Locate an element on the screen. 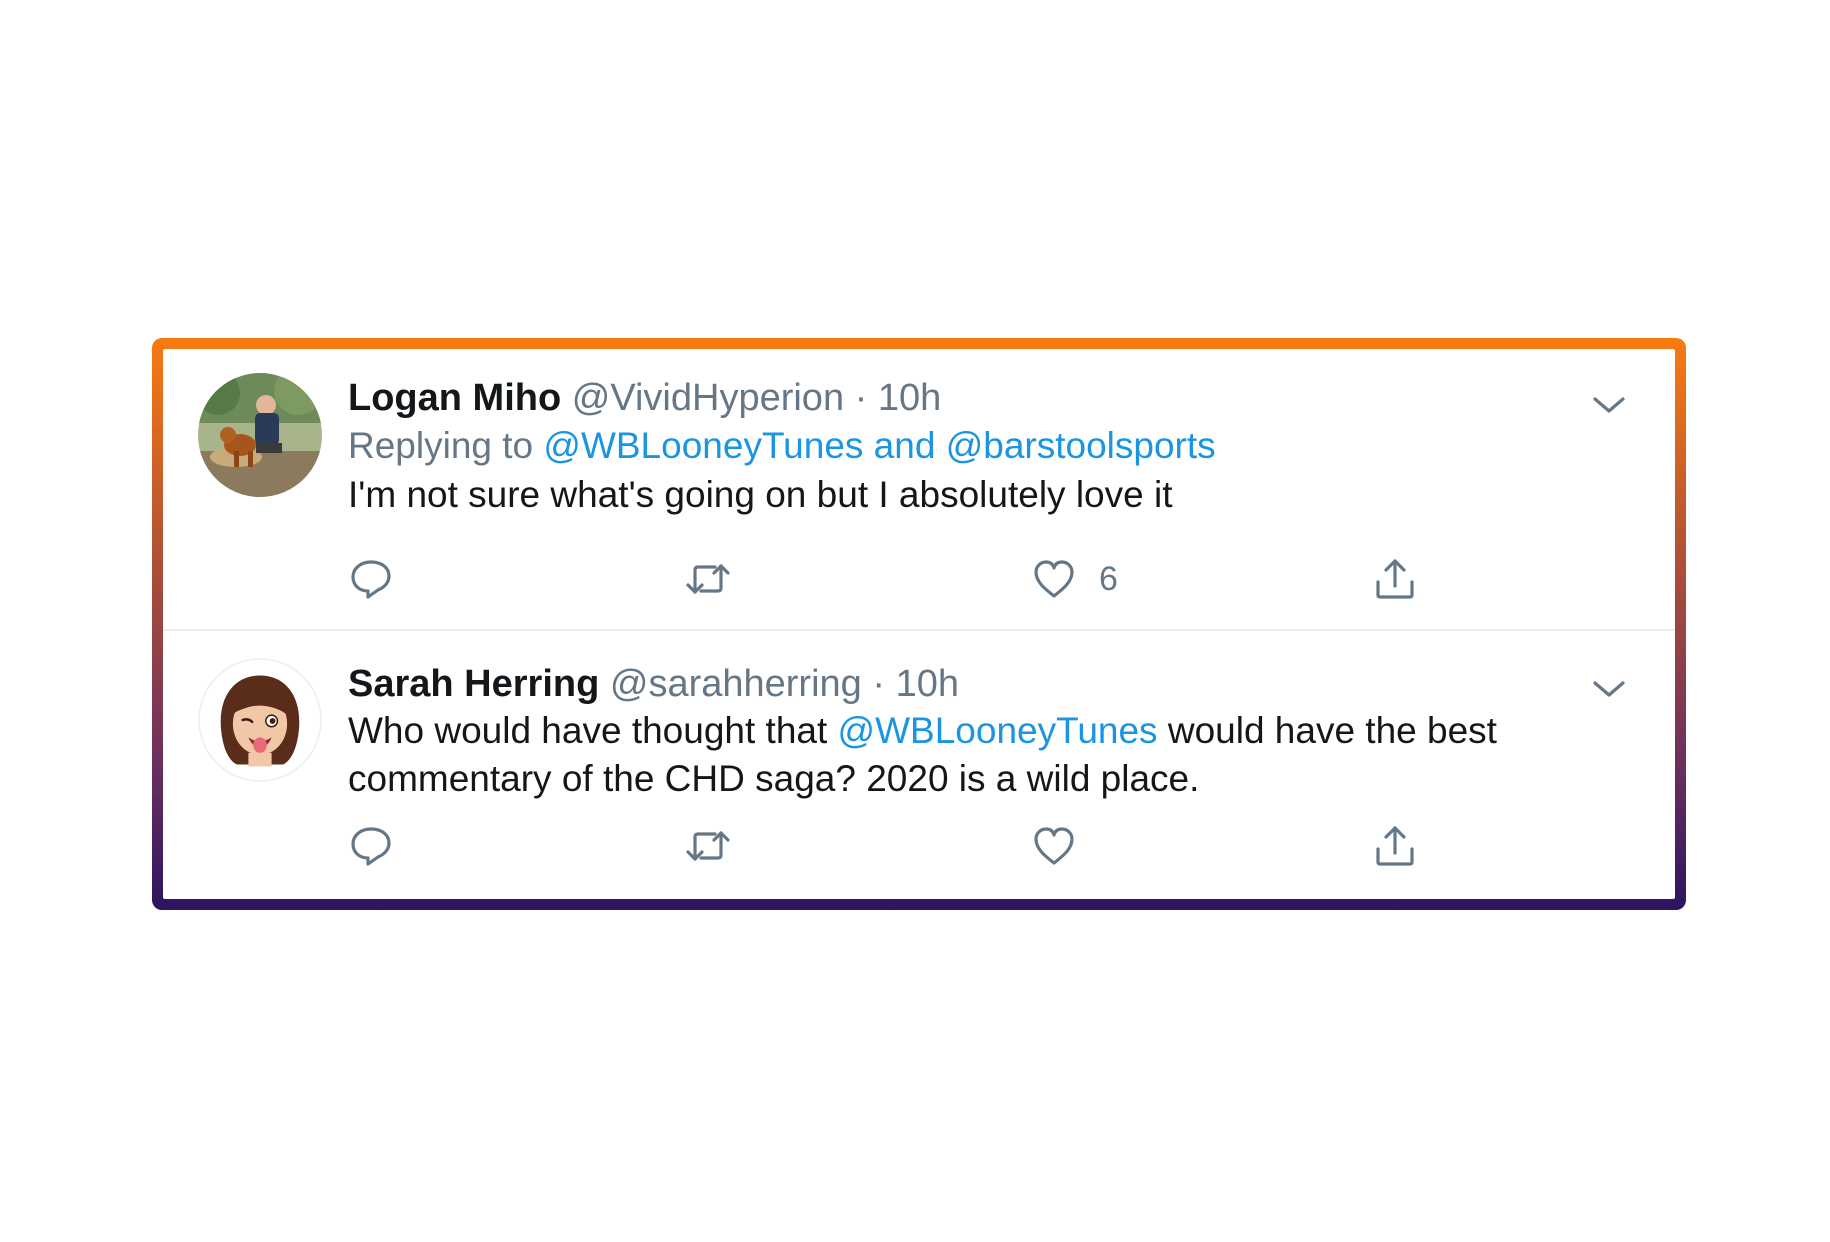 This screenshot has width=1830, height=1242. tweet-actions is located at coordinates (908, 846).